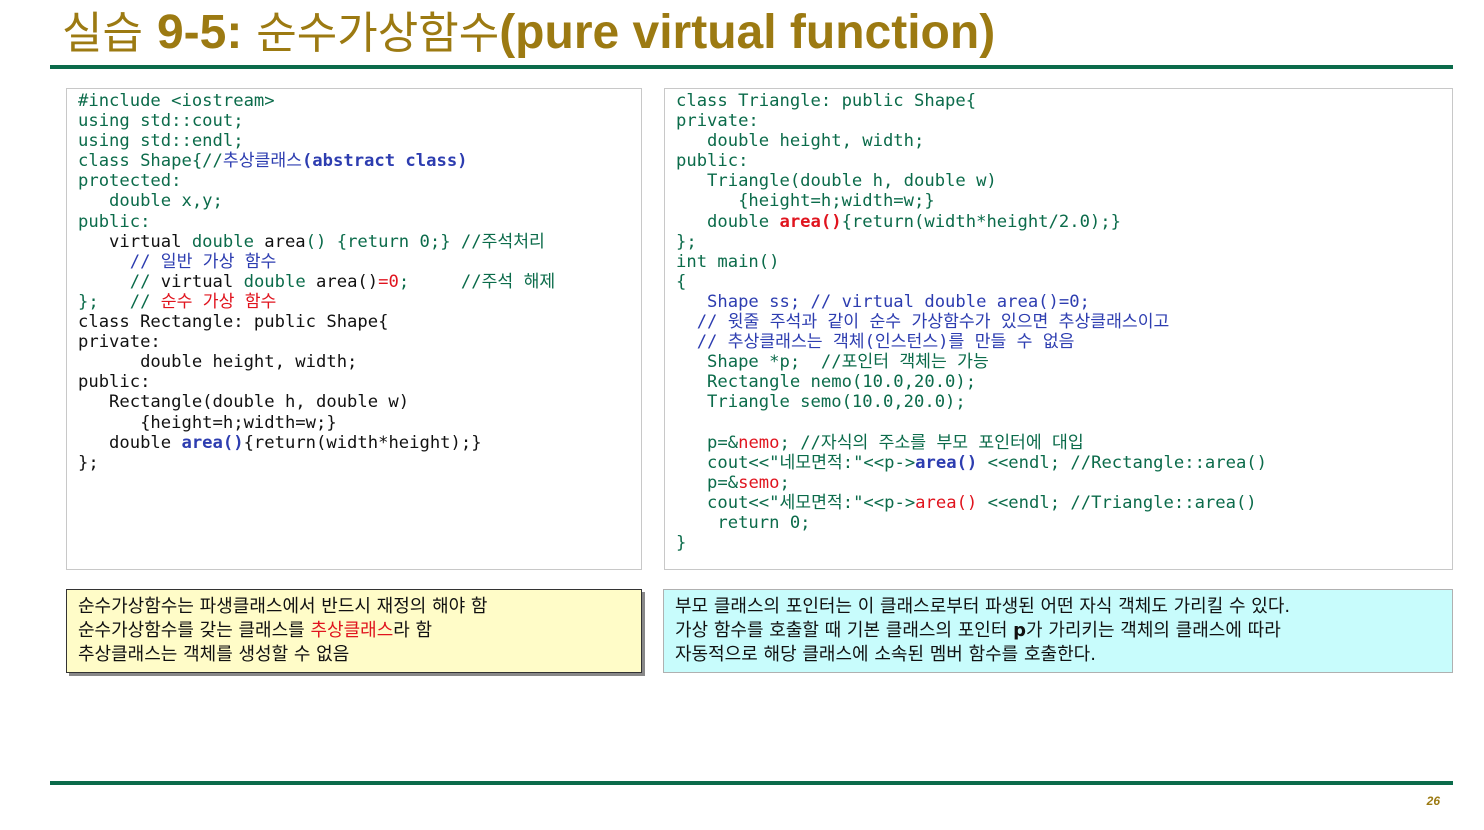 The width and height of the screenshot is (1484, 830). Describe the element at coordinates (796, 462) in the screenshot. I see `code-token: cout<<"네모면적:"<<p->` at that location.